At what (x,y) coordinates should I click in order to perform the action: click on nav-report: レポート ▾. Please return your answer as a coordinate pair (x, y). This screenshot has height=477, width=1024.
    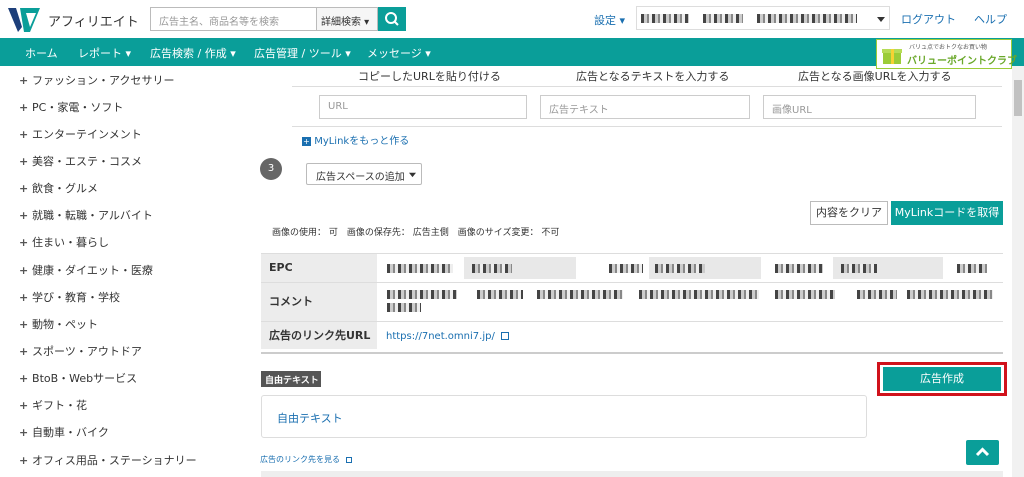
    Looking at the image, I should click on (104, 53).